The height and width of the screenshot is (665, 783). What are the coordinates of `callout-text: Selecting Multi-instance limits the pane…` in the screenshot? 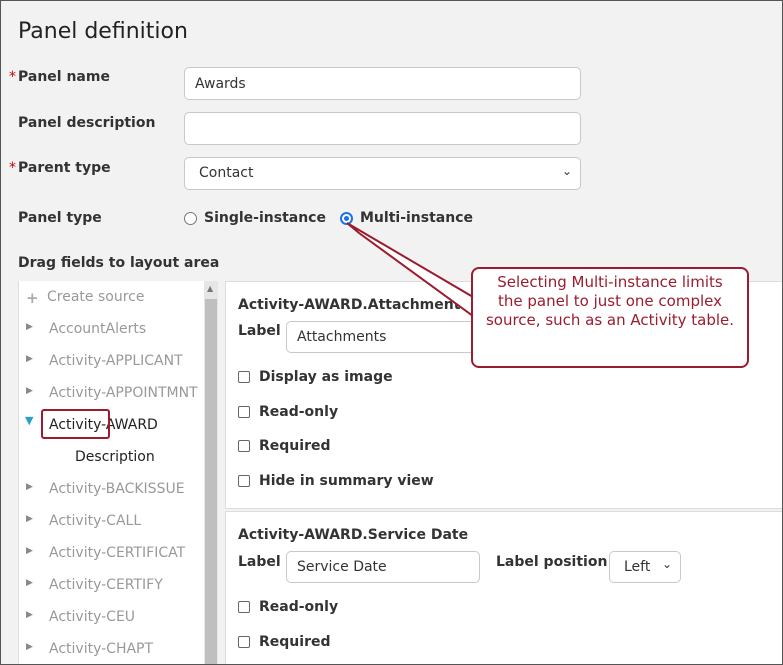 It's located at (610, 301).